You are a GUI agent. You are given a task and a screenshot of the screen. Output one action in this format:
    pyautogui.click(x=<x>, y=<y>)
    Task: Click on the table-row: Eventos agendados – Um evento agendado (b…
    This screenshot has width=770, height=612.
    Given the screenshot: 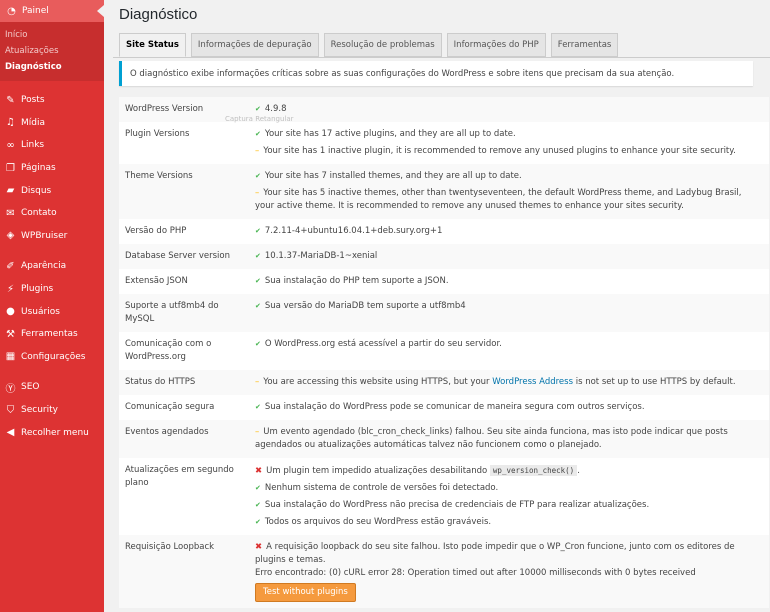 What is the action you would take?
    pyautogui.click(x=444, y=439)
    